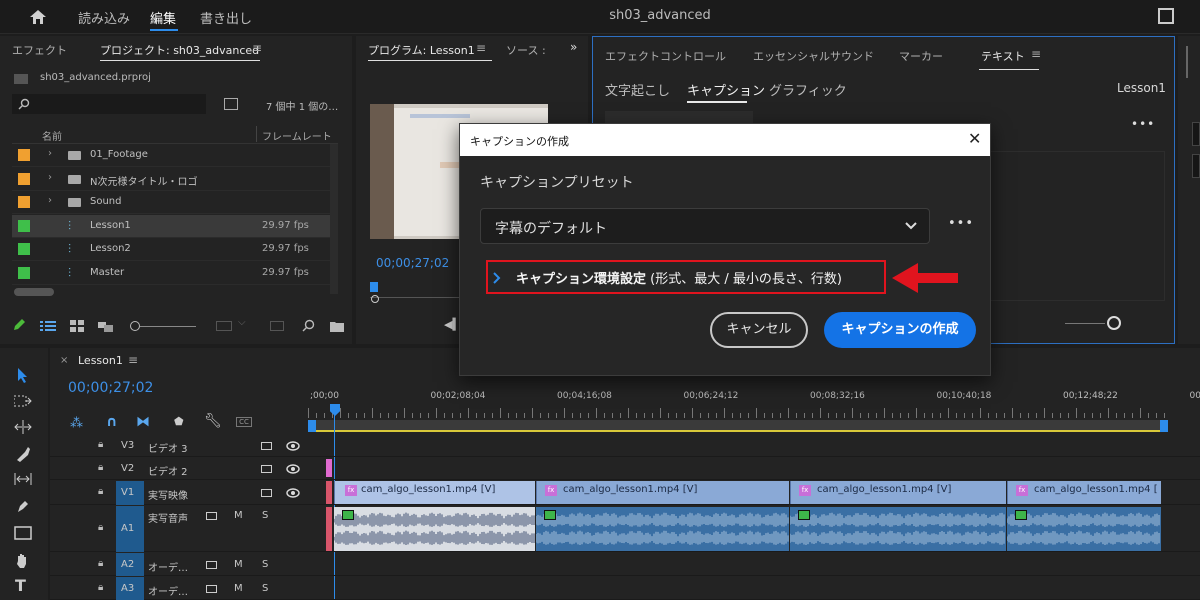  Describe the element at coordinates (175, 155) in the screenshot. I see `project-item: › 01_Footage` at that location.